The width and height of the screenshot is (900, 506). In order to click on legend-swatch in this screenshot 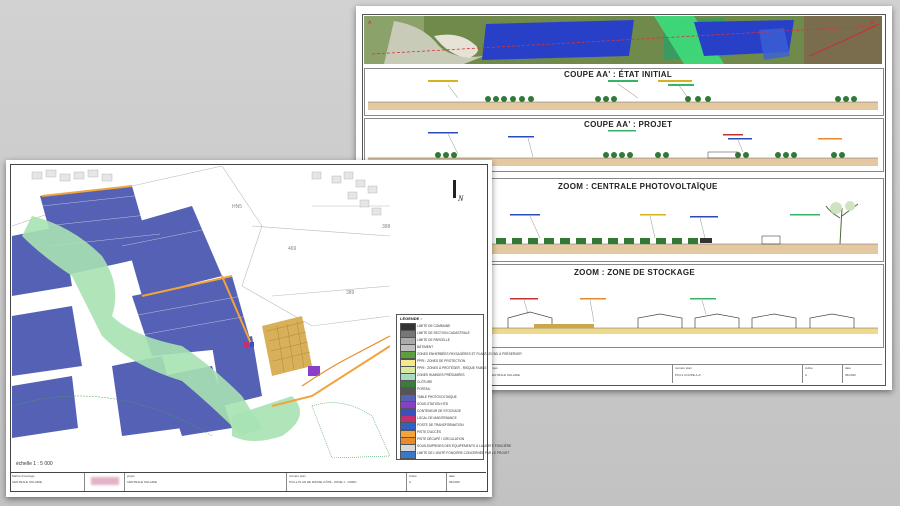, I will do `click(408, 454)`.